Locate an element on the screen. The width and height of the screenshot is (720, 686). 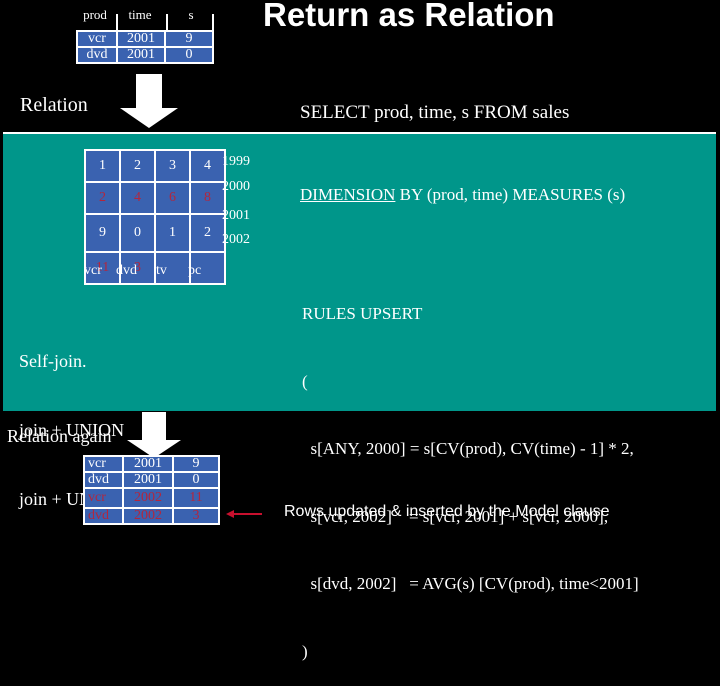
column-header-prod: prod is located at coordinates (95, 14).